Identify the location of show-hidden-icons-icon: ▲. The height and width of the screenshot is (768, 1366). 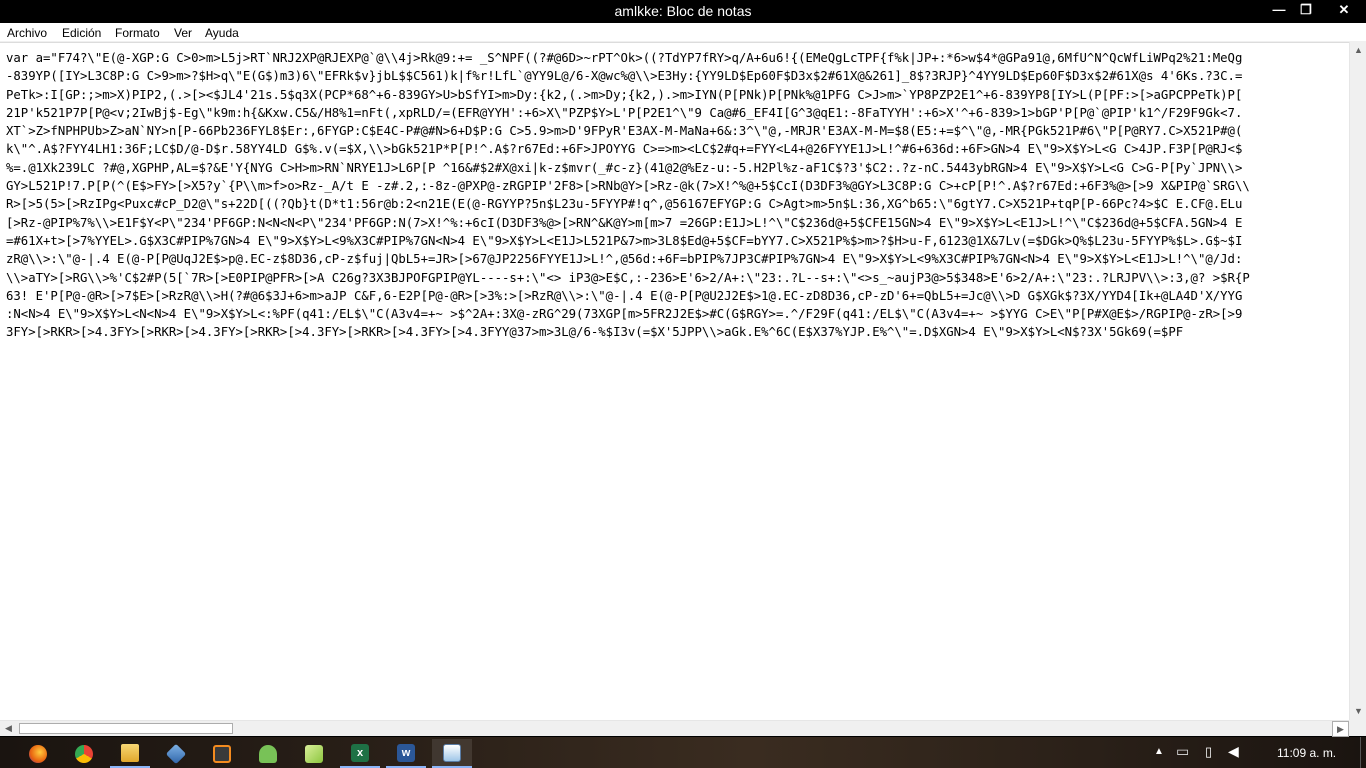
(1159, 757).